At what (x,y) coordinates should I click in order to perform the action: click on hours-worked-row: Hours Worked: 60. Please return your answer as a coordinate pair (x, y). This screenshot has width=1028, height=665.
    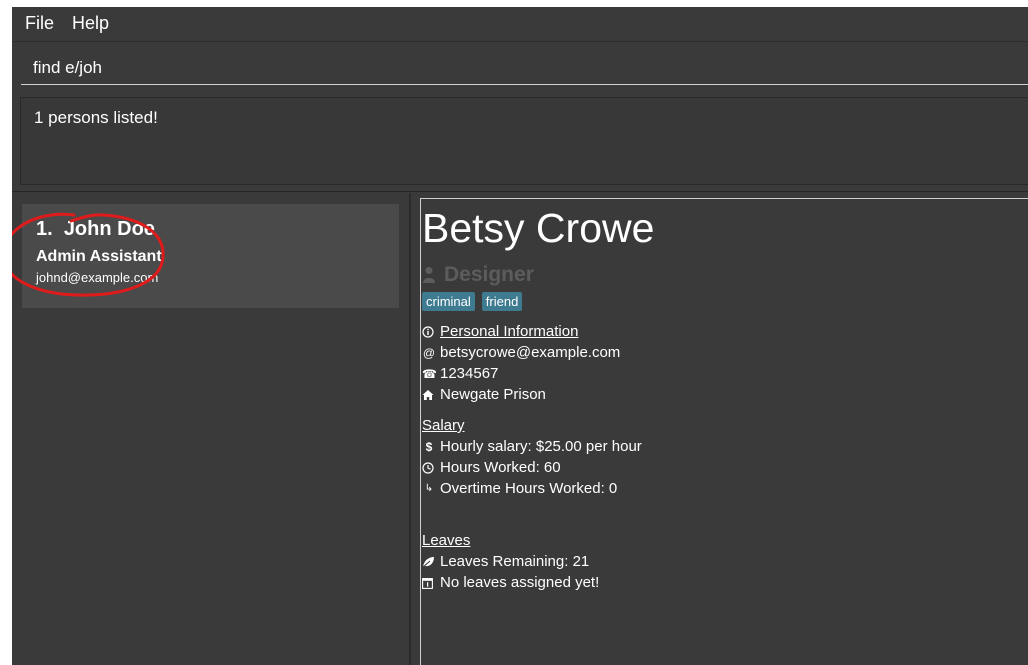
    Looking at the image, I should click on (491, 467).